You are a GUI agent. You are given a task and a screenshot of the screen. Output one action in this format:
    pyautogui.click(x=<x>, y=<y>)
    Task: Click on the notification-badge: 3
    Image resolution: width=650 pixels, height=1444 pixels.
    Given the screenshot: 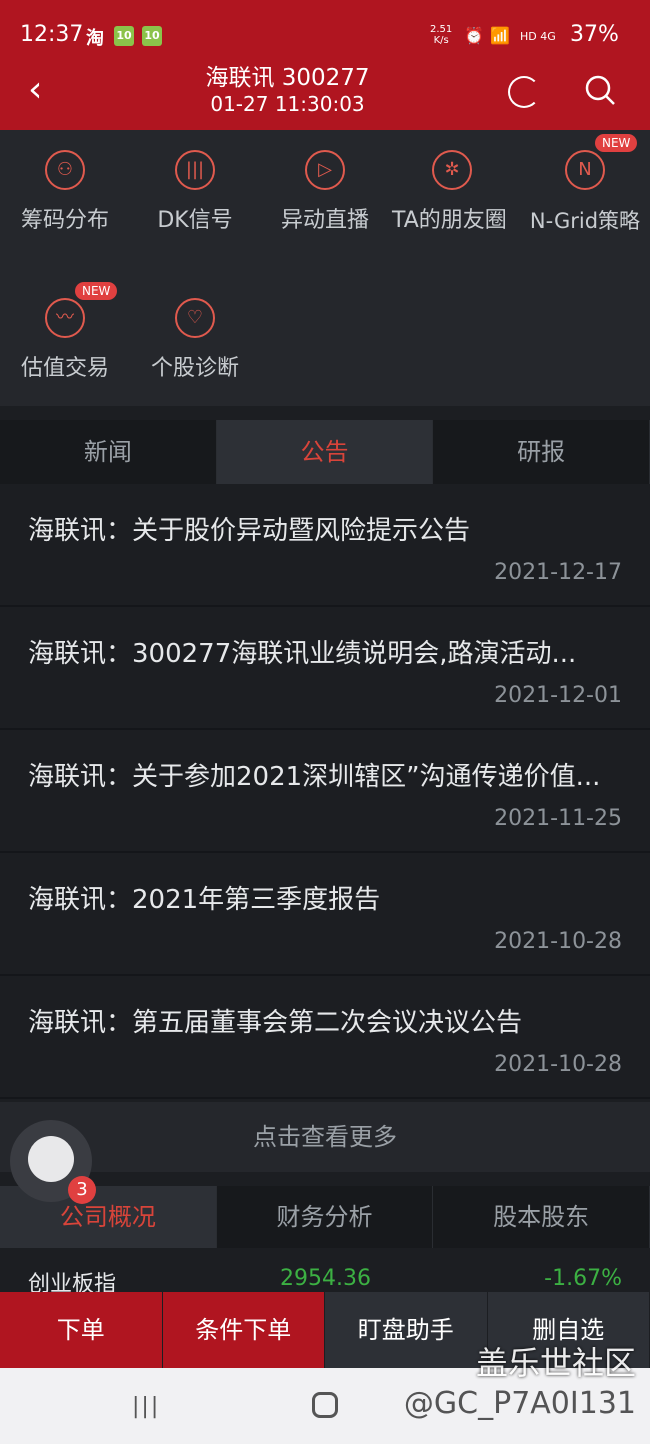 What is the action you would take?
    pyautogui.click(x=82, y=1190)
    